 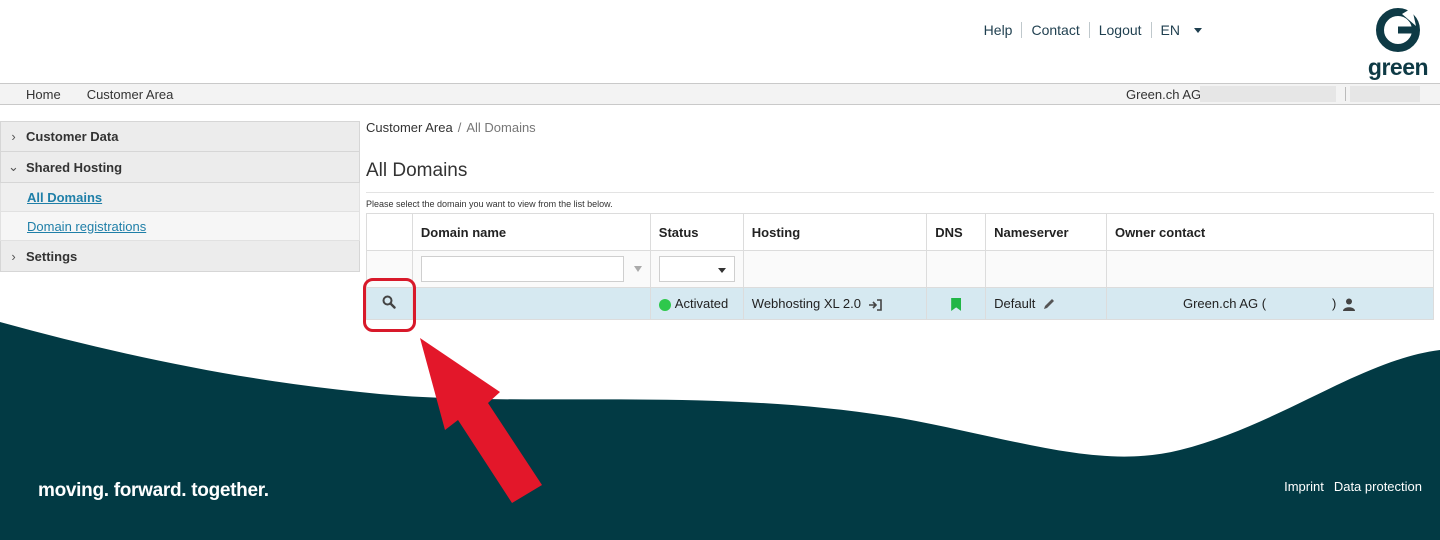 What do you see at coordinates (1349, 305) in the screenshot?
I see `user-icon` at bounding box center [1349, 305].